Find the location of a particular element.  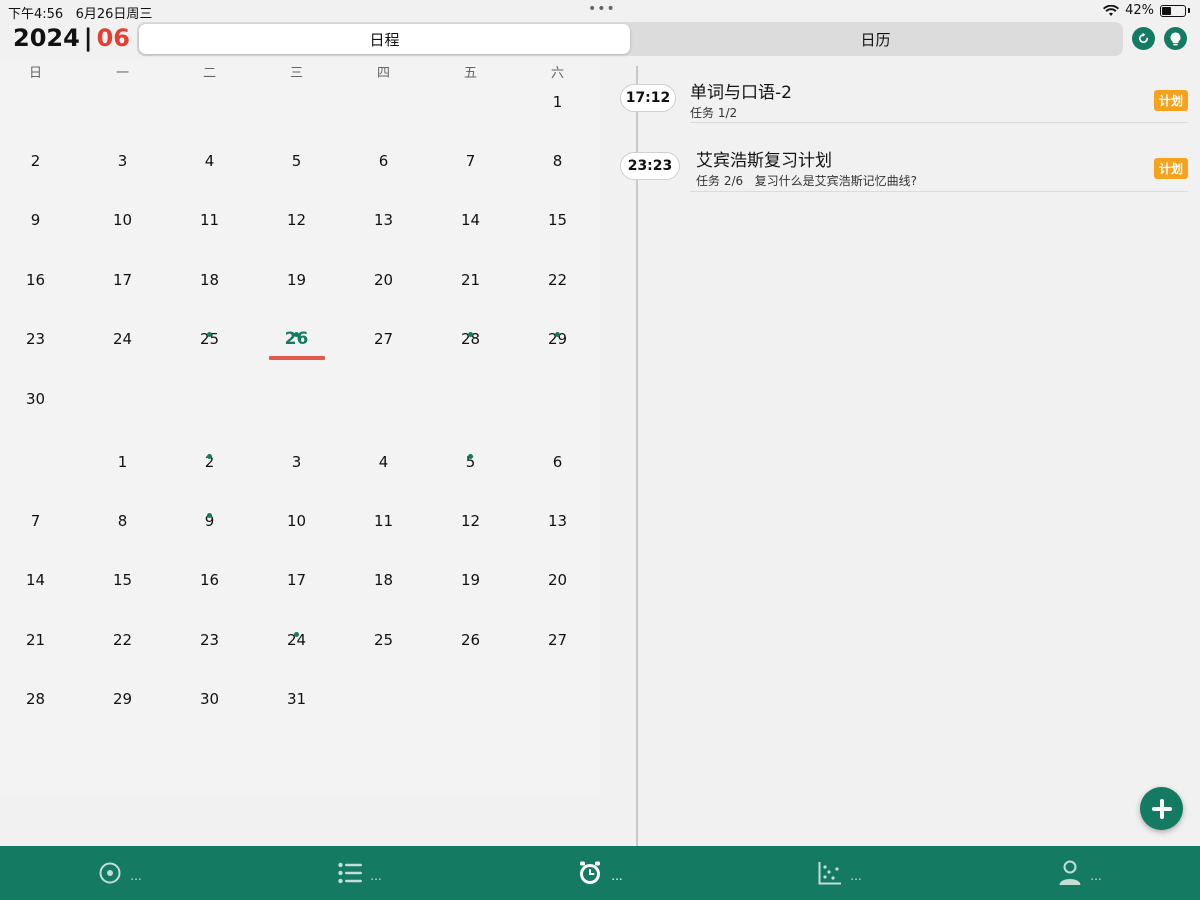

add-schedule-button is located at coordinates (1161, 808).